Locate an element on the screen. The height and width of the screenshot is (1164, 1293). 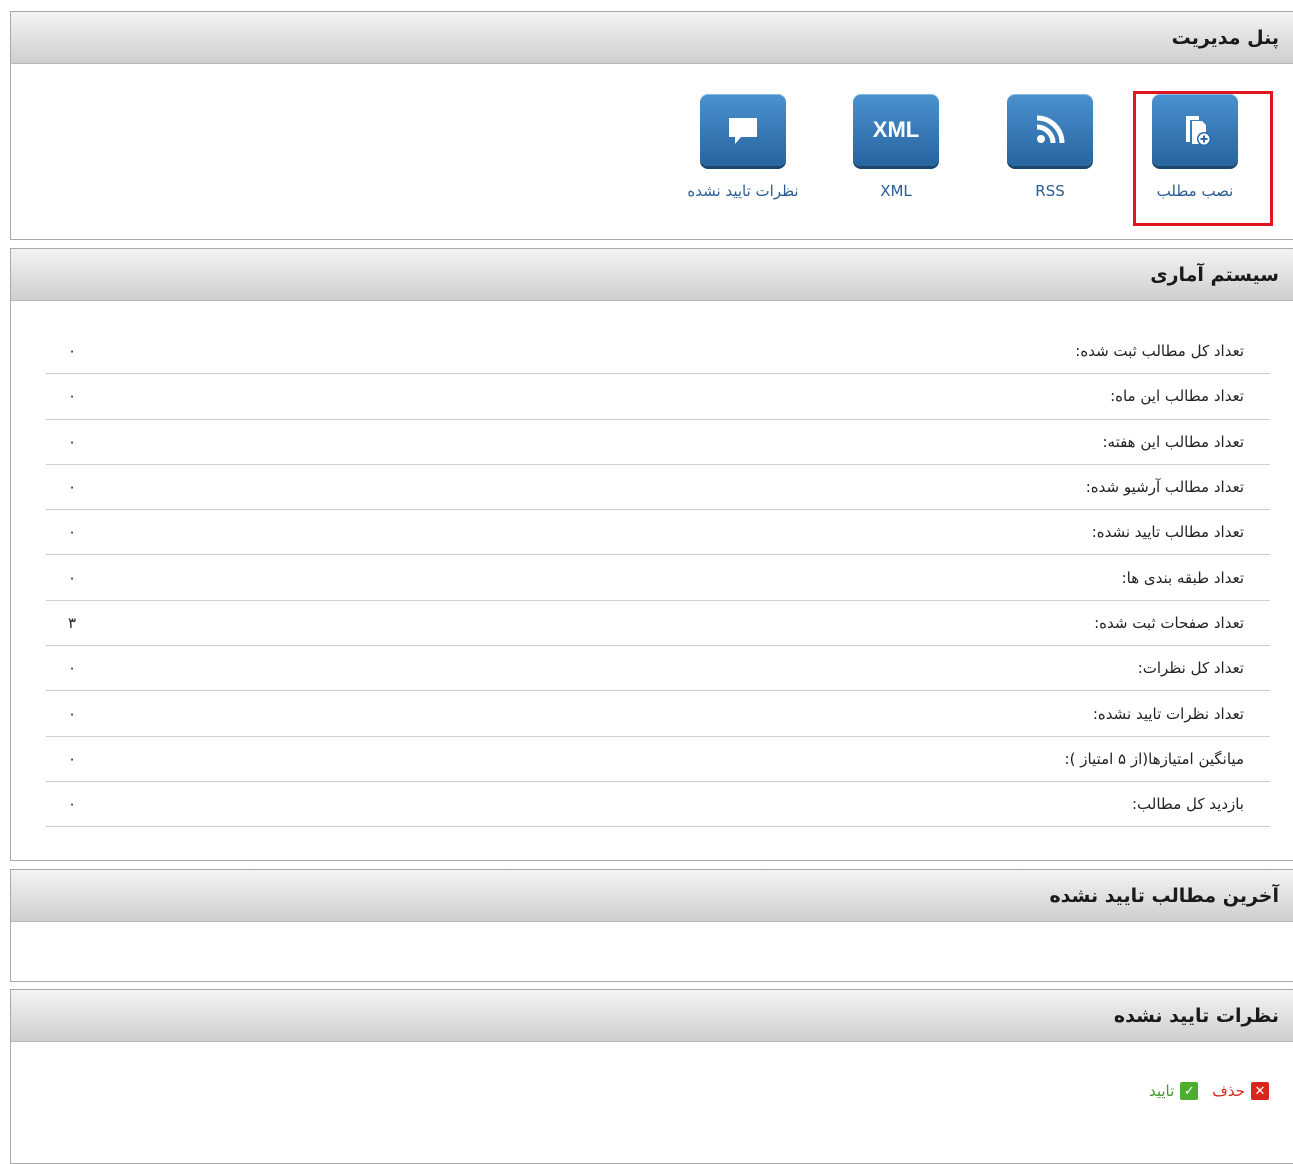
unapproved-comments-shortcut: نظرات تایید نشده is located at coordinates (743, 147).